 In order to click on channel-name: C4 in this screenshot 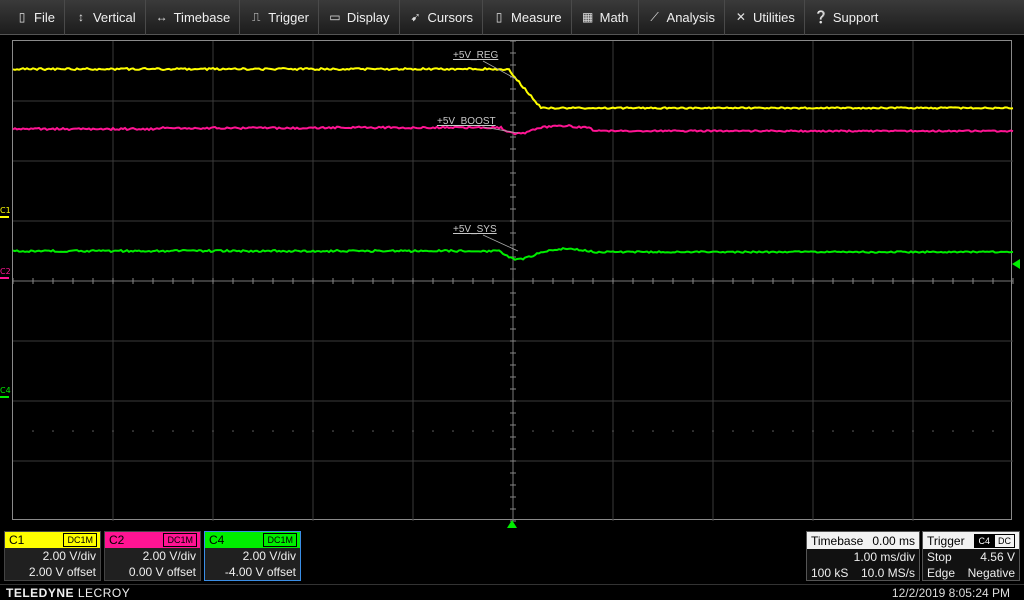, I will do `click(216, 540)`.